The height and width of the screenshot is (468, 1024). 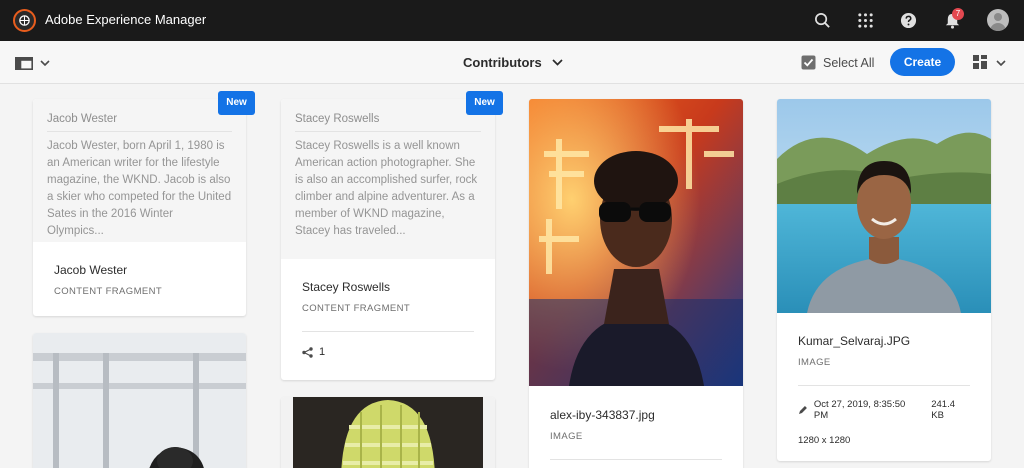 What do you see at coordinates (958, 14) in the screenshot?
I see `notification-count-badge: 7` at bounding box center [958, 14].